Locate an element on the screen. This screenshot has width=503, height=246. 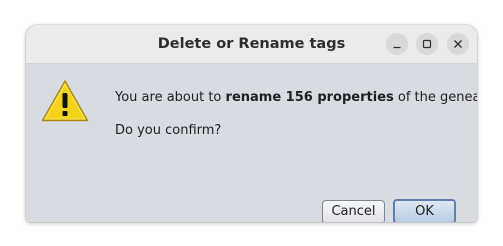
title-bar: Delete or Rename tags is located at coordinates (251, 44).